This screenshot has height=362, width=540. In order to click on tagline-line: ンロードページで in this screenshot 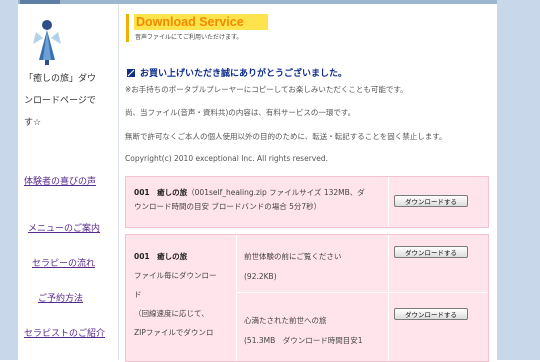, I will do `click(60, 101)`.